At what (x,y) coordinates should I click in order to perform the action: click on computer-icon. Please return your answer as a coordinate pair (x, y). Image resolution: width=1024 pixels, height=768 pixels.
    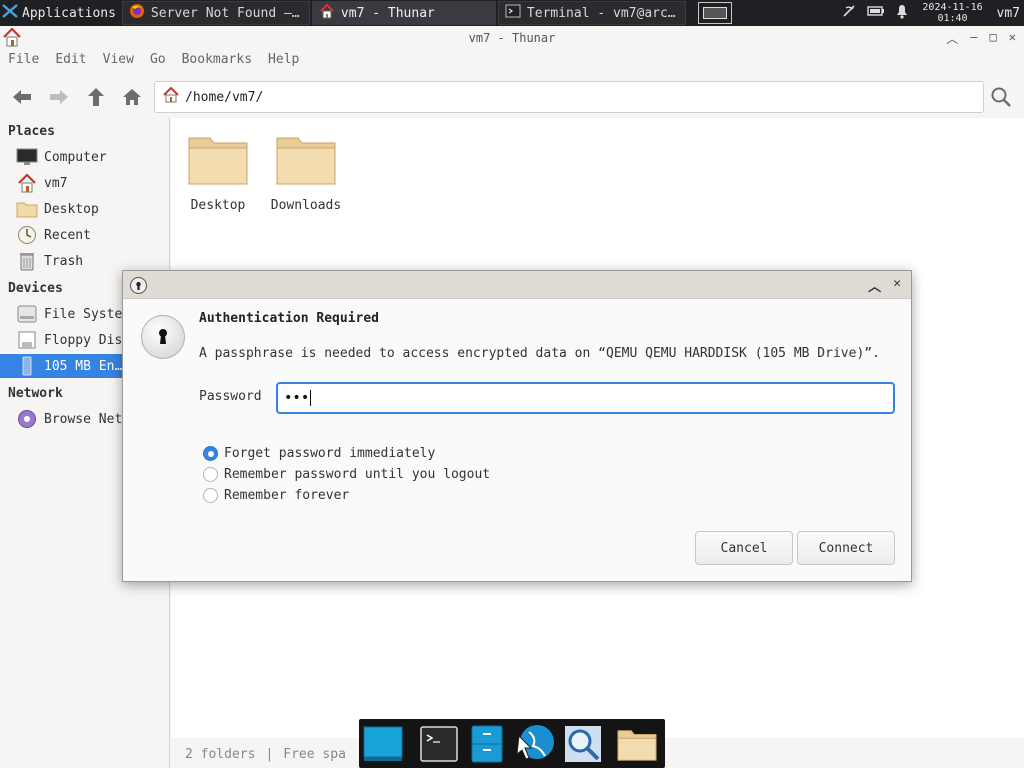
    Looking at the image, I should click on (27, 157).